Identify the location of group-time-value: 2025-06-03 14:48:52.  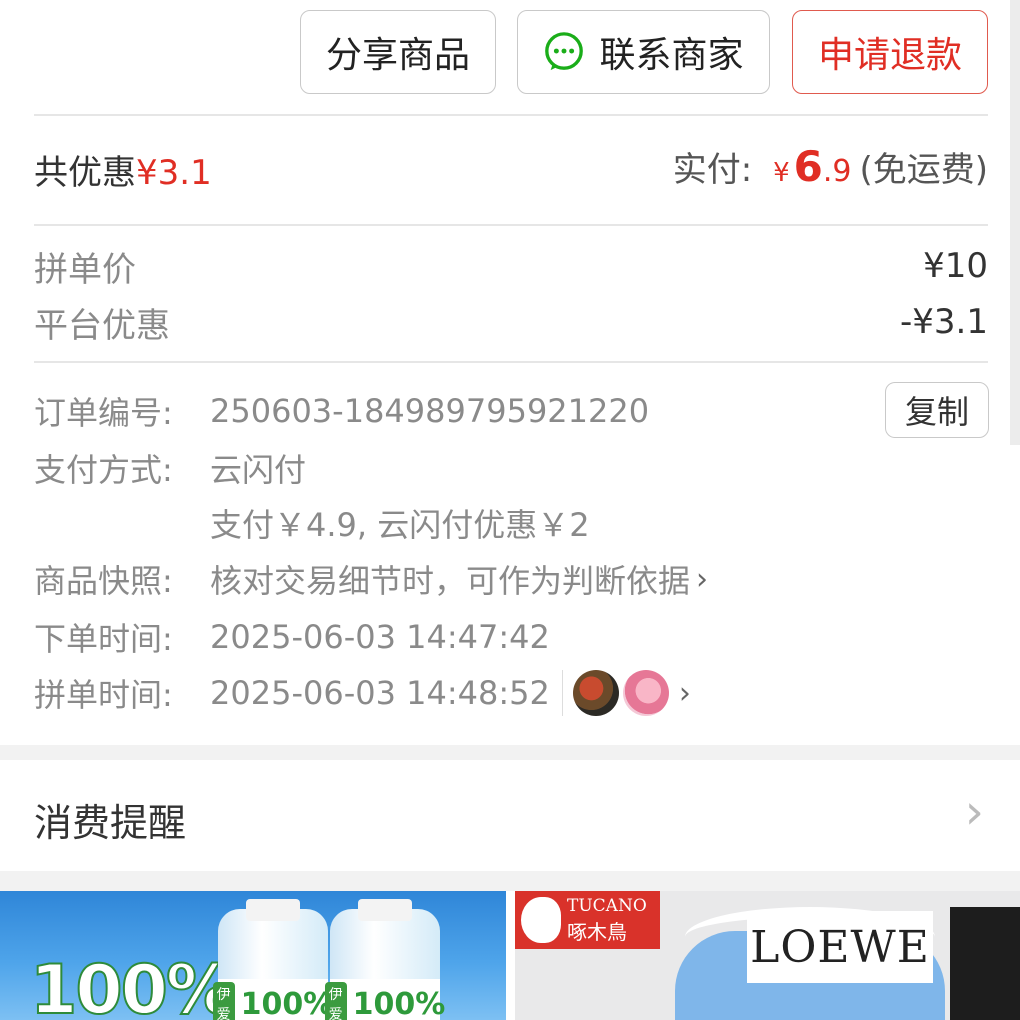
(380, 693).